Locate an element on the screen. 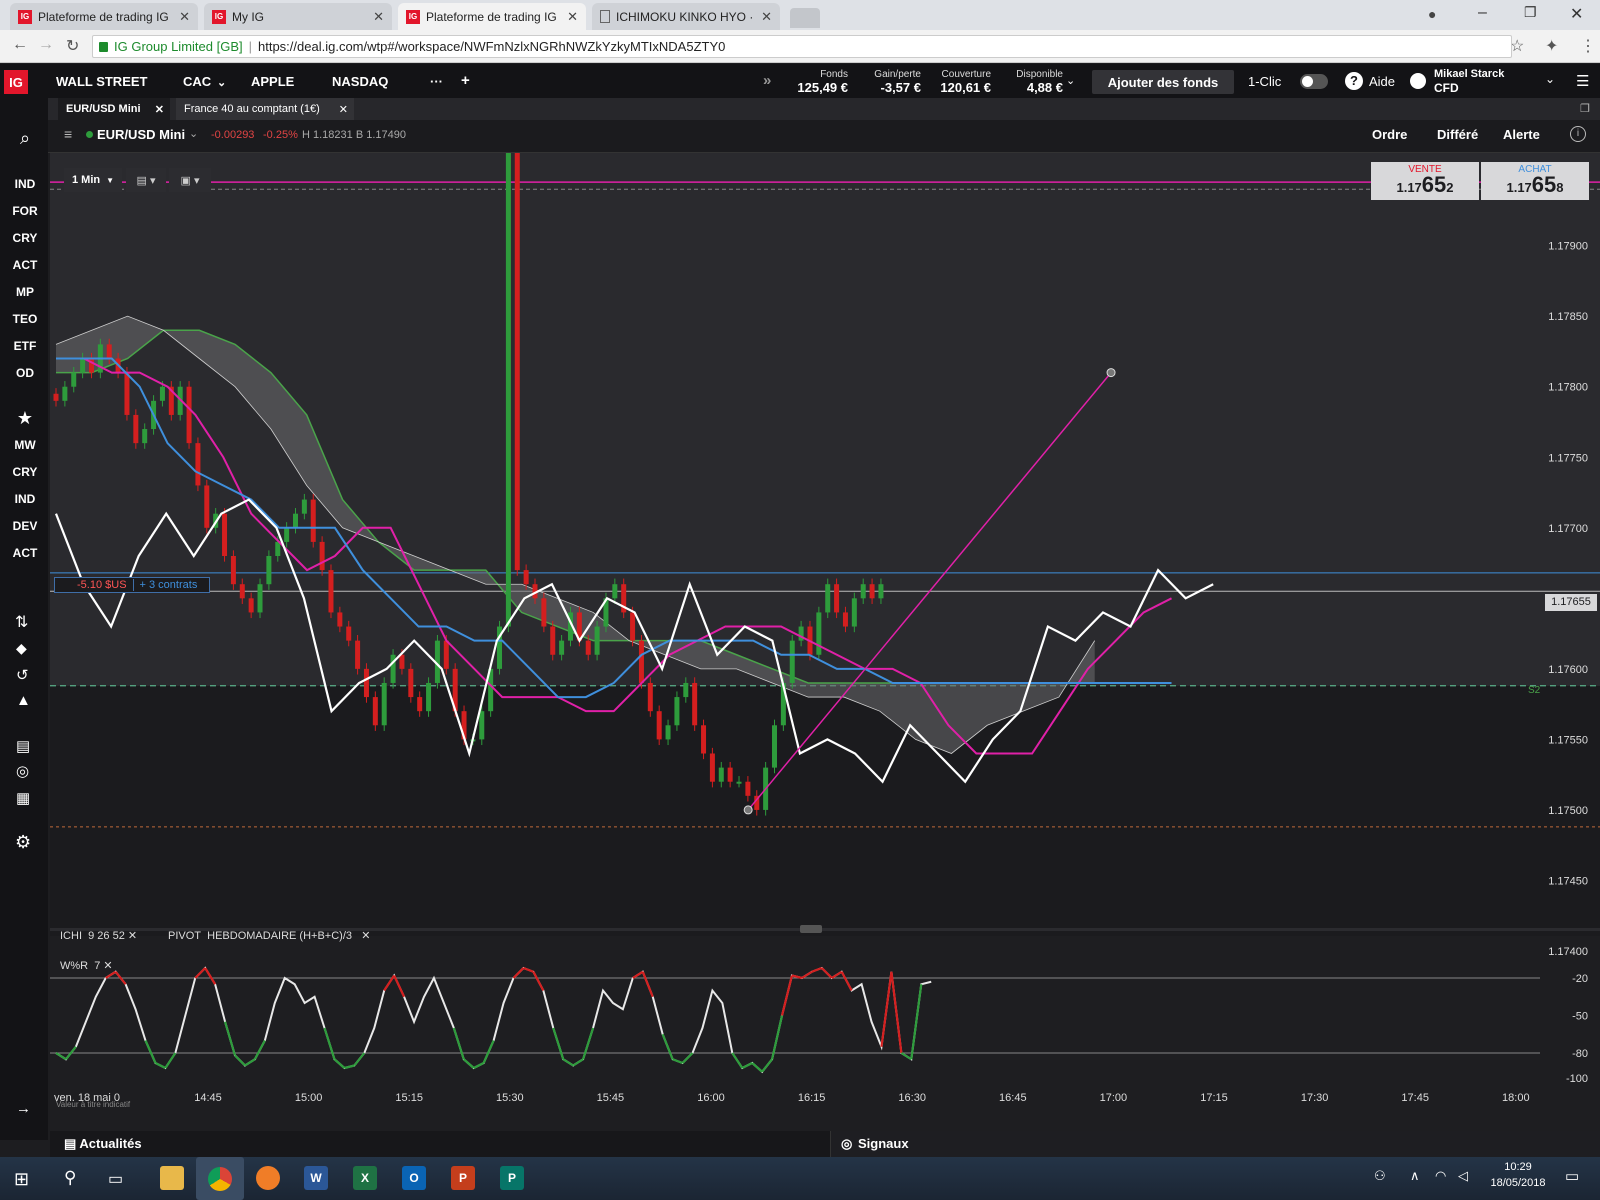 The width and height of the screenshot is (1600, 1200). window-close-icon: ✕ is located at coordinates (1576, 14).